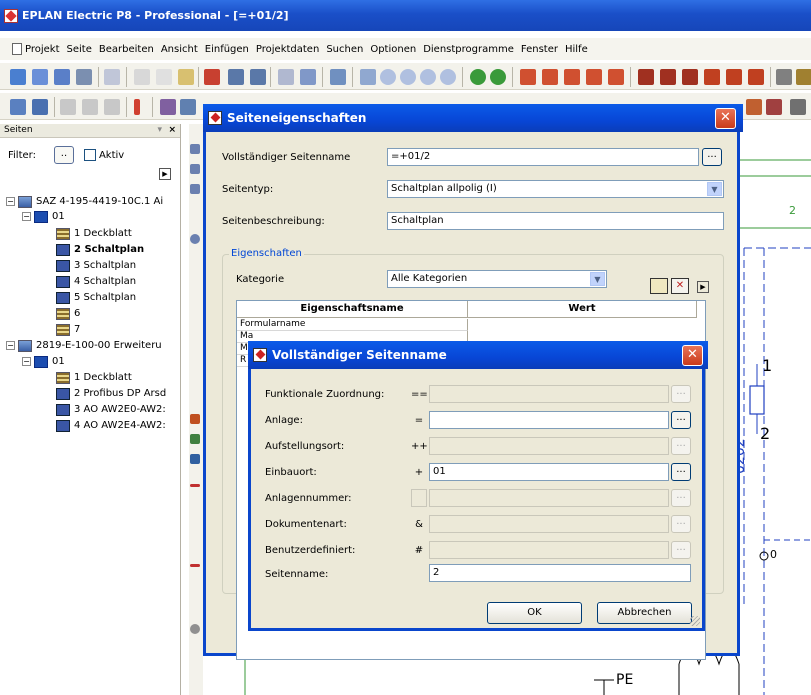 The width and height of the screenshot is (811, 695). Describe the element at coordinates (18, 77) in the screenshot. I see `open-project-icon` at that location.